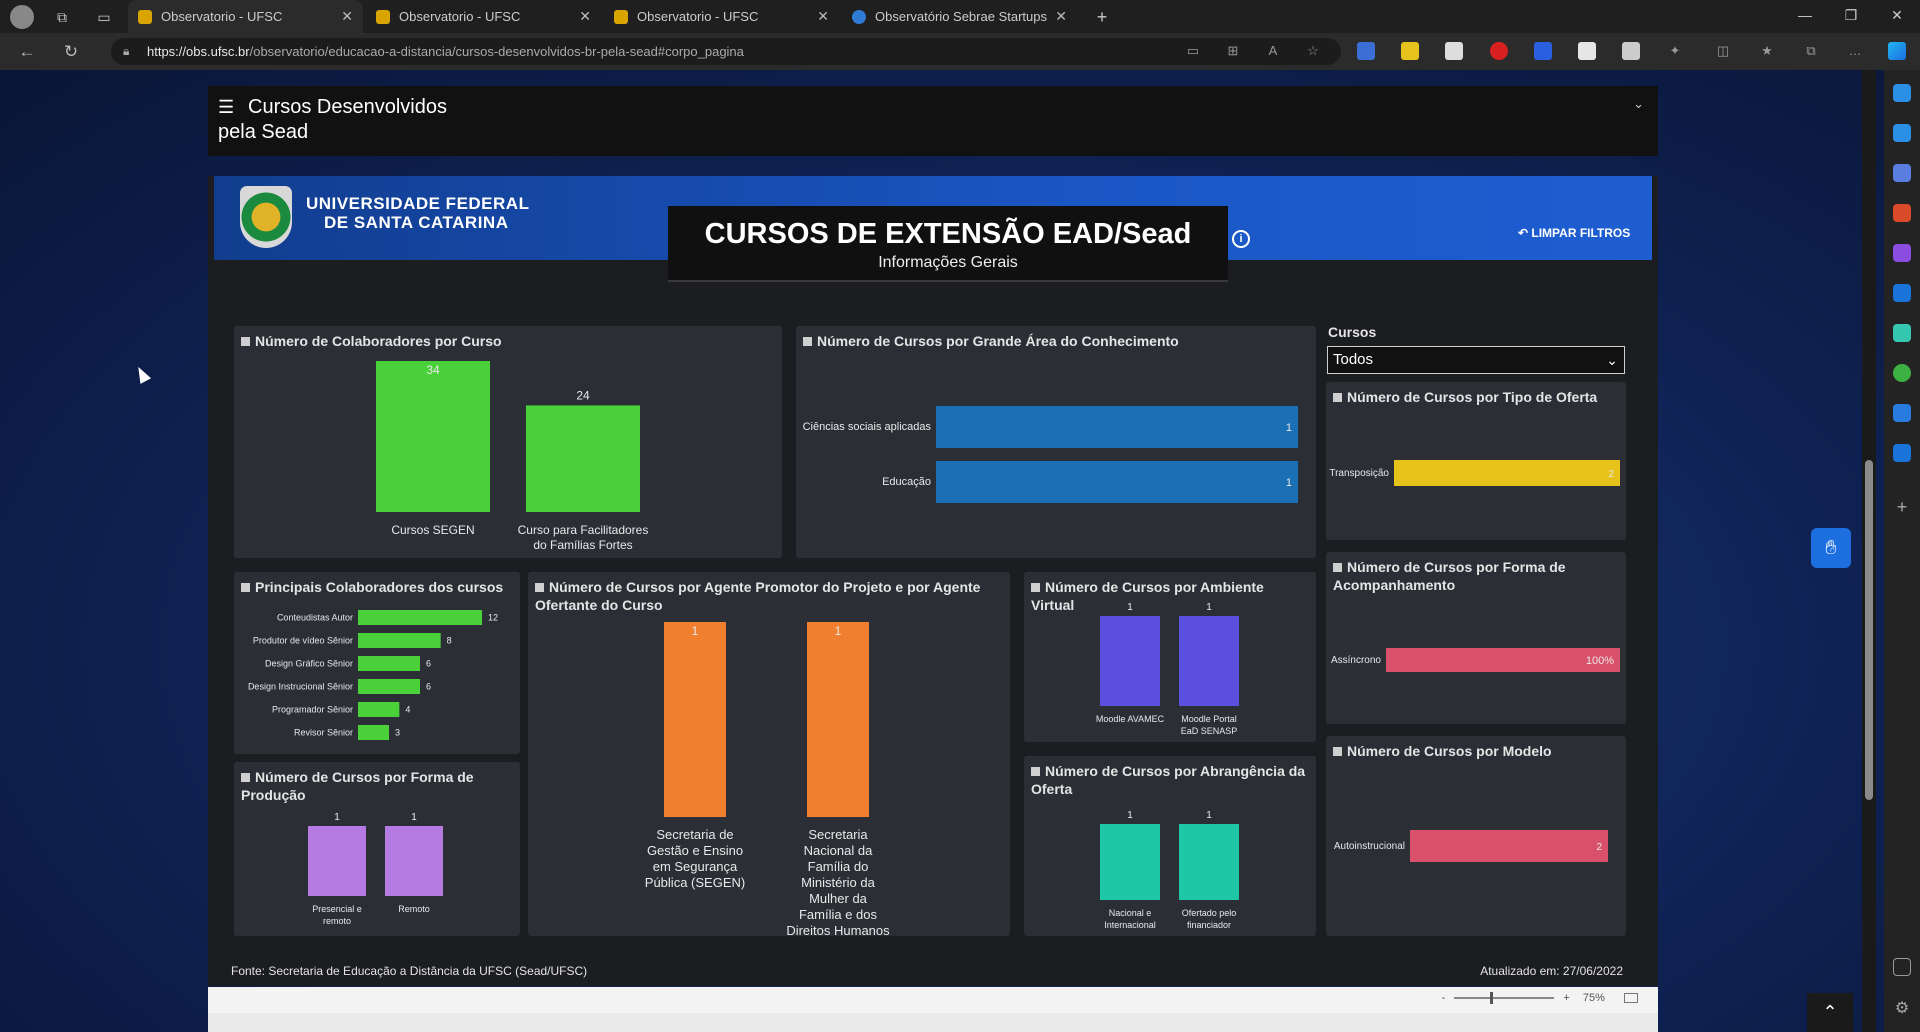 The height and width of the screenshot is (1032, 1920). I want to click on zoom-control: - + 75%, so click(1540, 998).